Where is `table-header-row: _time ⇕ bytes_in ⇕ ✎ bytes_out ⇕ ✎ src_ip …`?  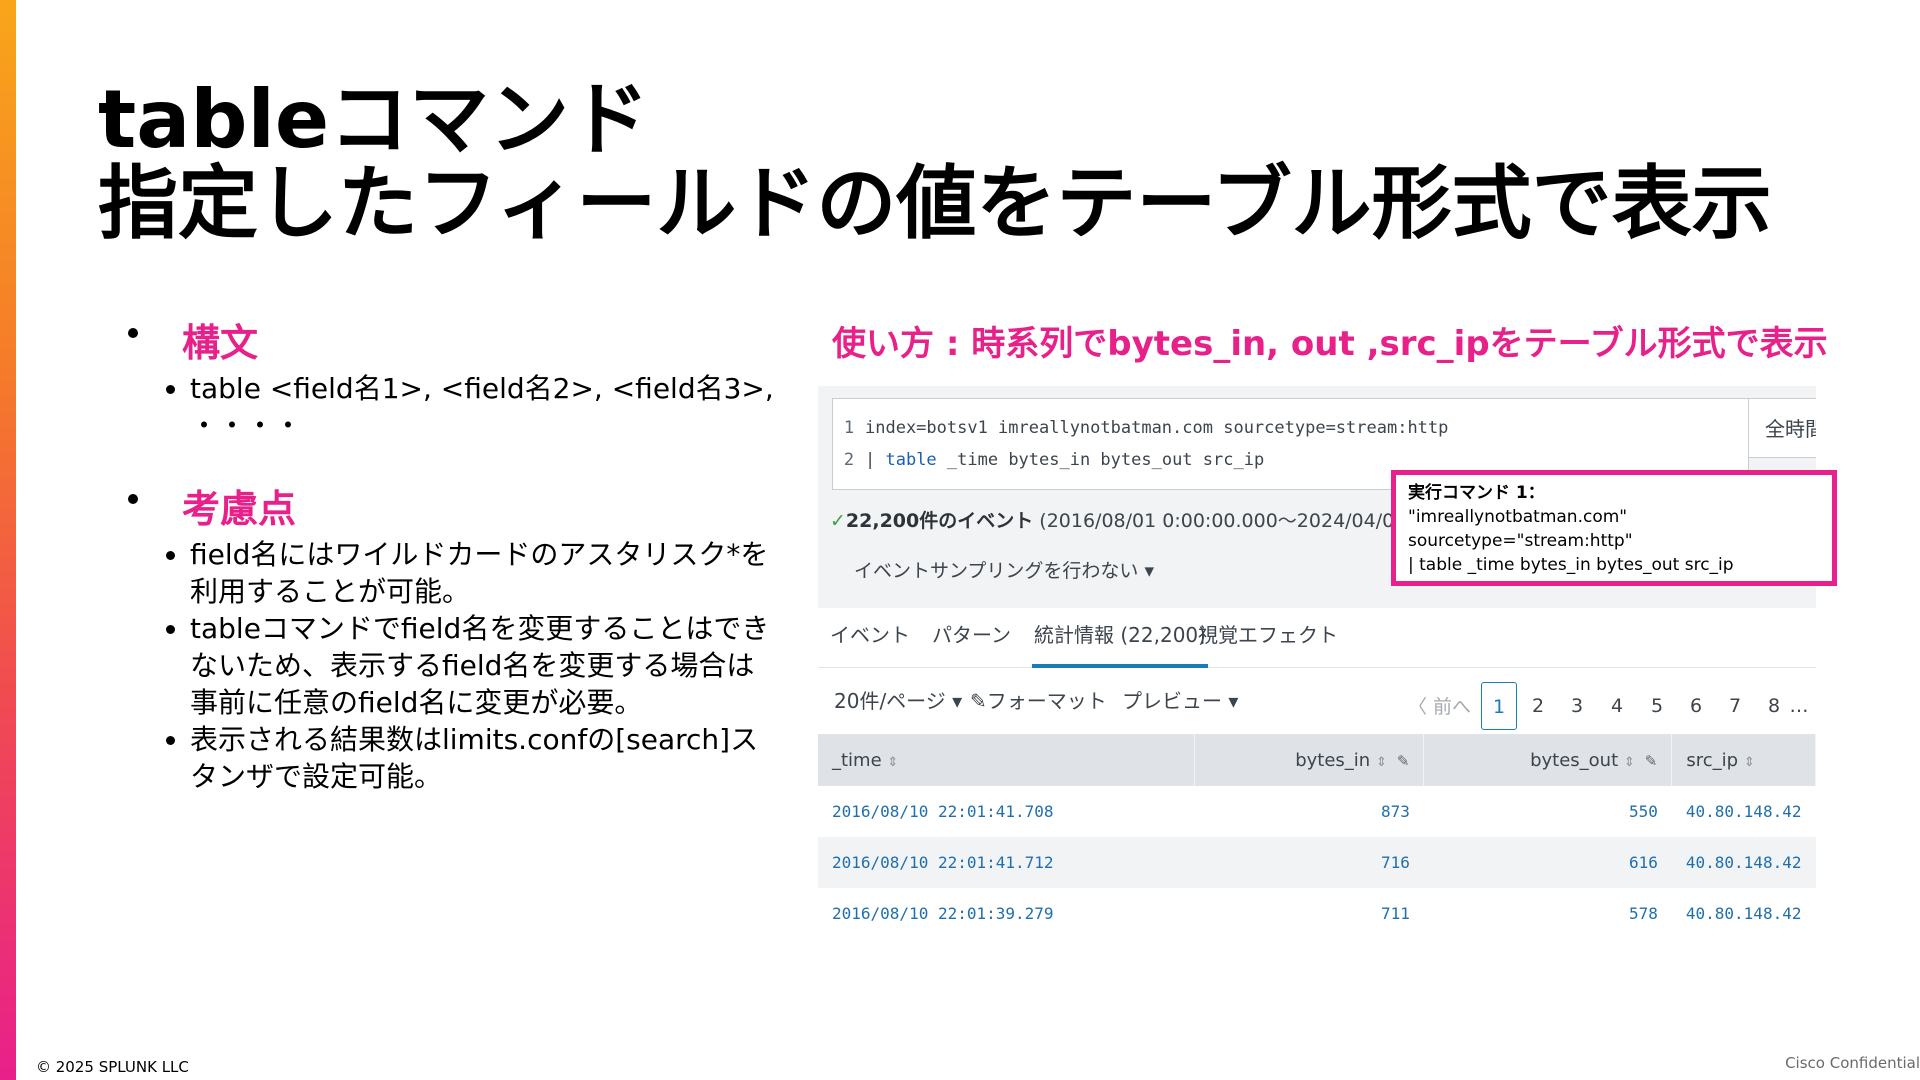 table-header-row: _time ⇕ bytes_in ⇕ ✎ bytes_out ⇕ ✎ src_ip … is located at coordinates (1317, 760).